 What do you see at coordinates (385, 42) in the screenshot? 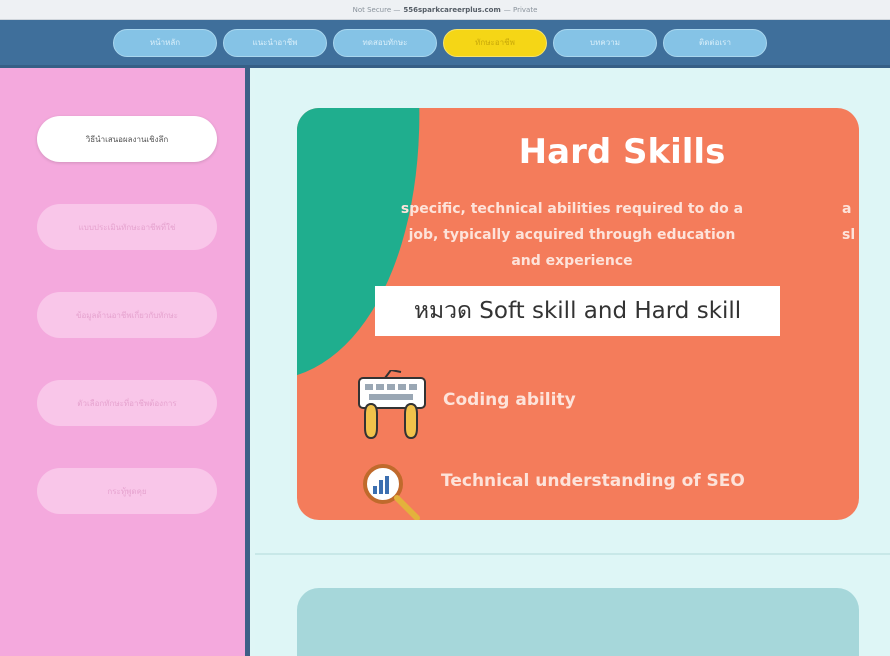
I see `nav-tab-skill-test: ทดสอบทักษะ` at bounding box center [385, 42].